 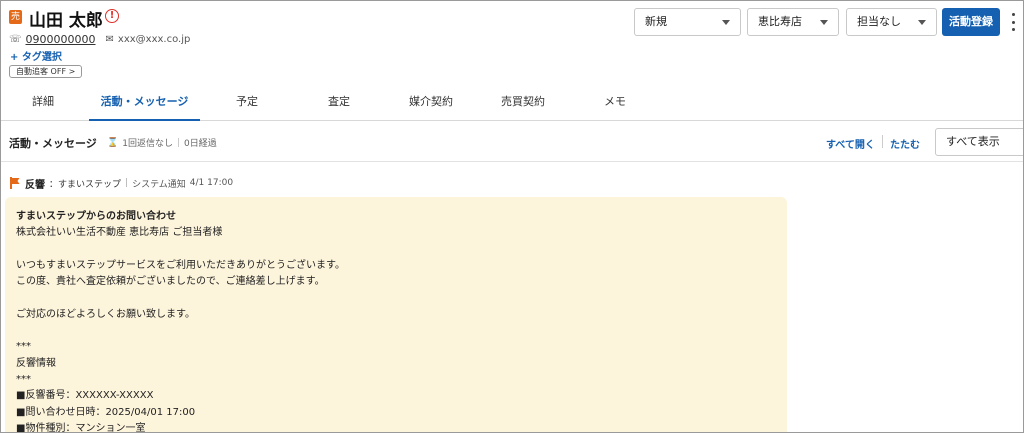 I want to click on message-line: ■問い合わせ日時：2025/04/01 17:00, so click(x=106, y=412).